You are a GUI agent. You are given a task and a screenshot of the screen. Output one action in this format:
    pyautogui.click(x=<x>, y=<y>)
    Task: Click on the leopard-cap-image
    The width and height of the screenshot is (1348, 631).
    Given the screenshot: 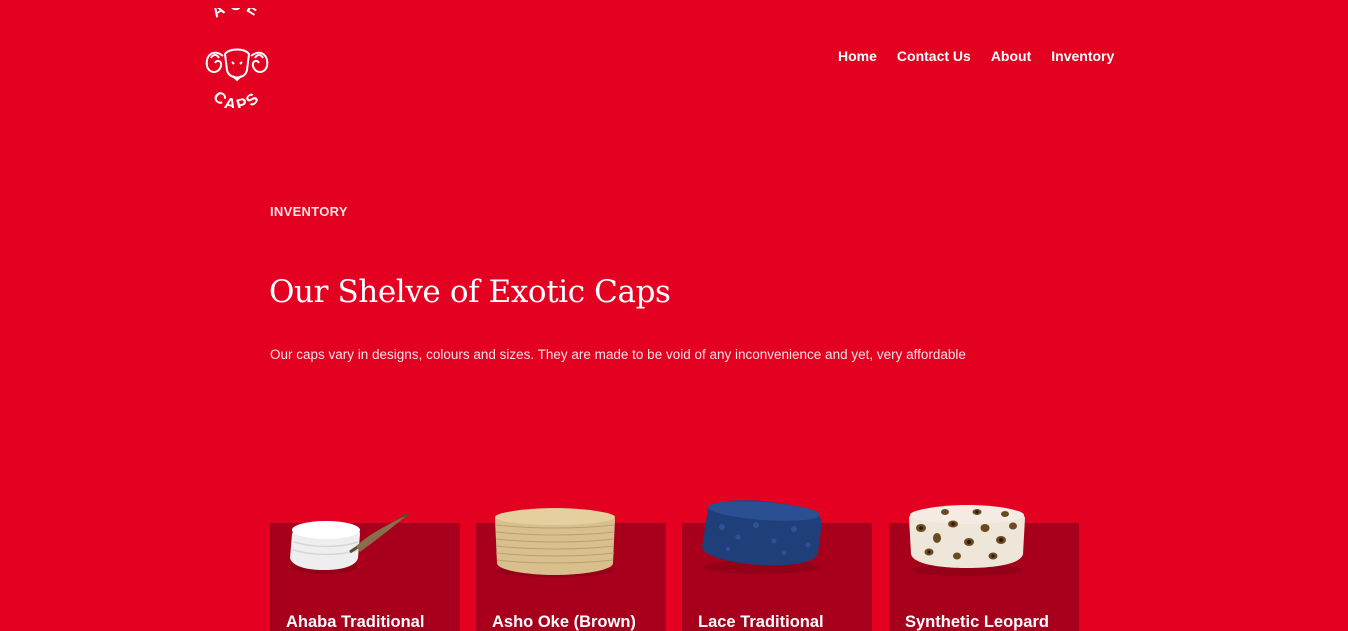 What is the action you would take?
    pyautogui.click(x=967, y=540)
    